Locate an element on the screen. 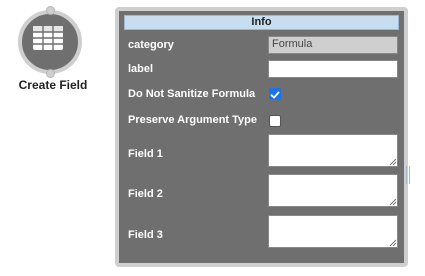  preserve-type-label: Preserve Argument Type is located at coordinates (192, 120).